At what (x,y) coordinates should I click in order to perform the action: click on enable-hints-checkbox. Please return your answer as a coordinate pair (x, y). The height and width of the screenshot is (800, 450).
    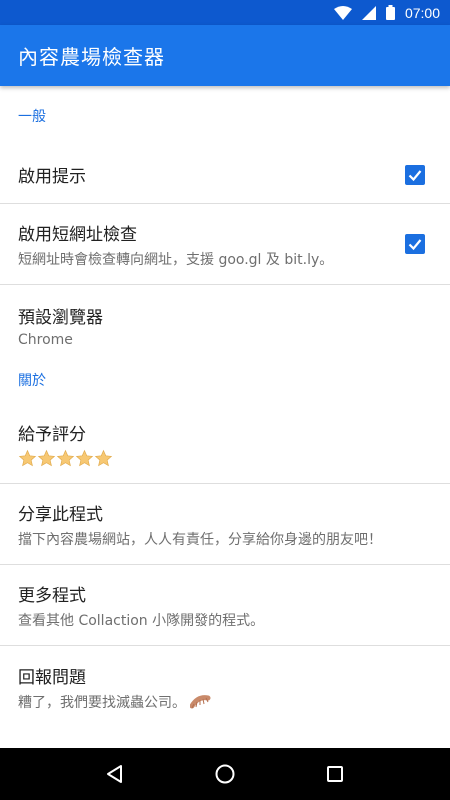
    Looking at the image, I should click on (415, 174).